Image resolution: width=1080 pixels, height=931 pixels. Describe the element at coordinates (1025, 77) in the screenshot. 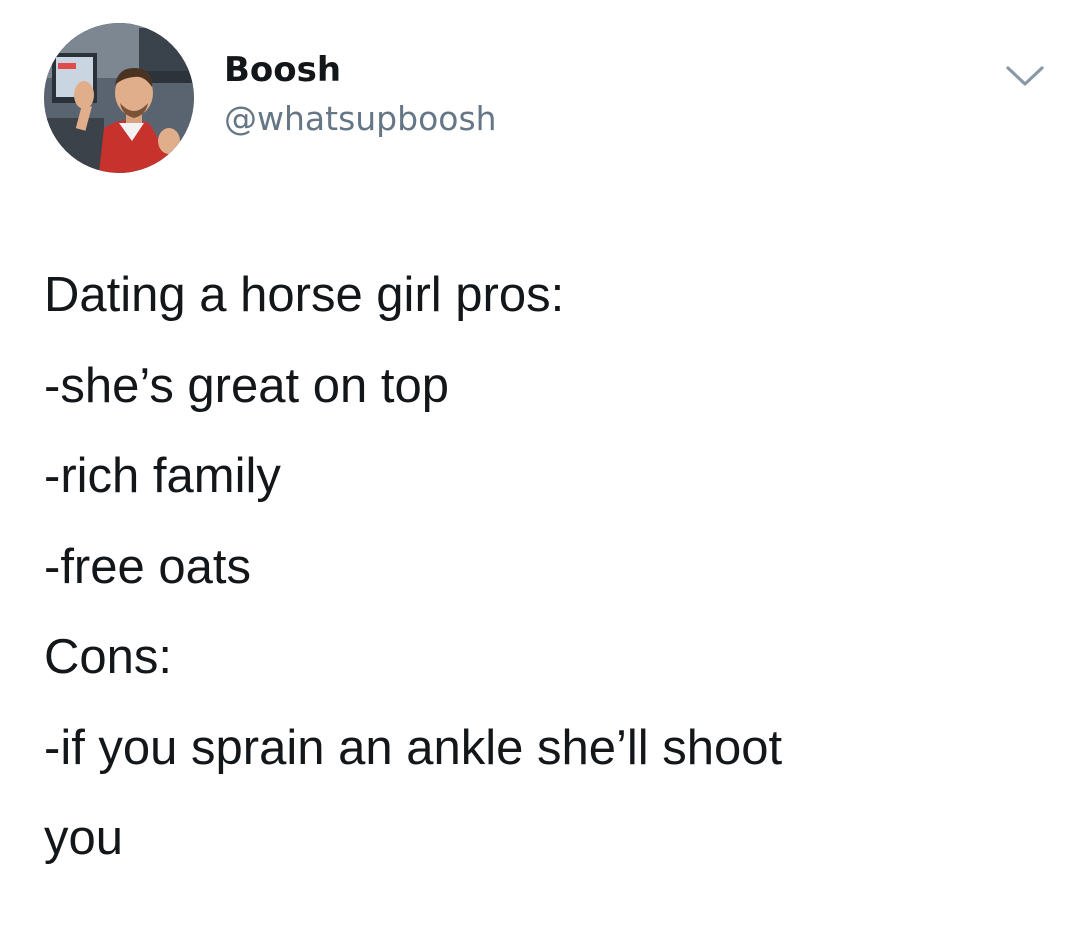

I see `chevron-down-icon` at that location.